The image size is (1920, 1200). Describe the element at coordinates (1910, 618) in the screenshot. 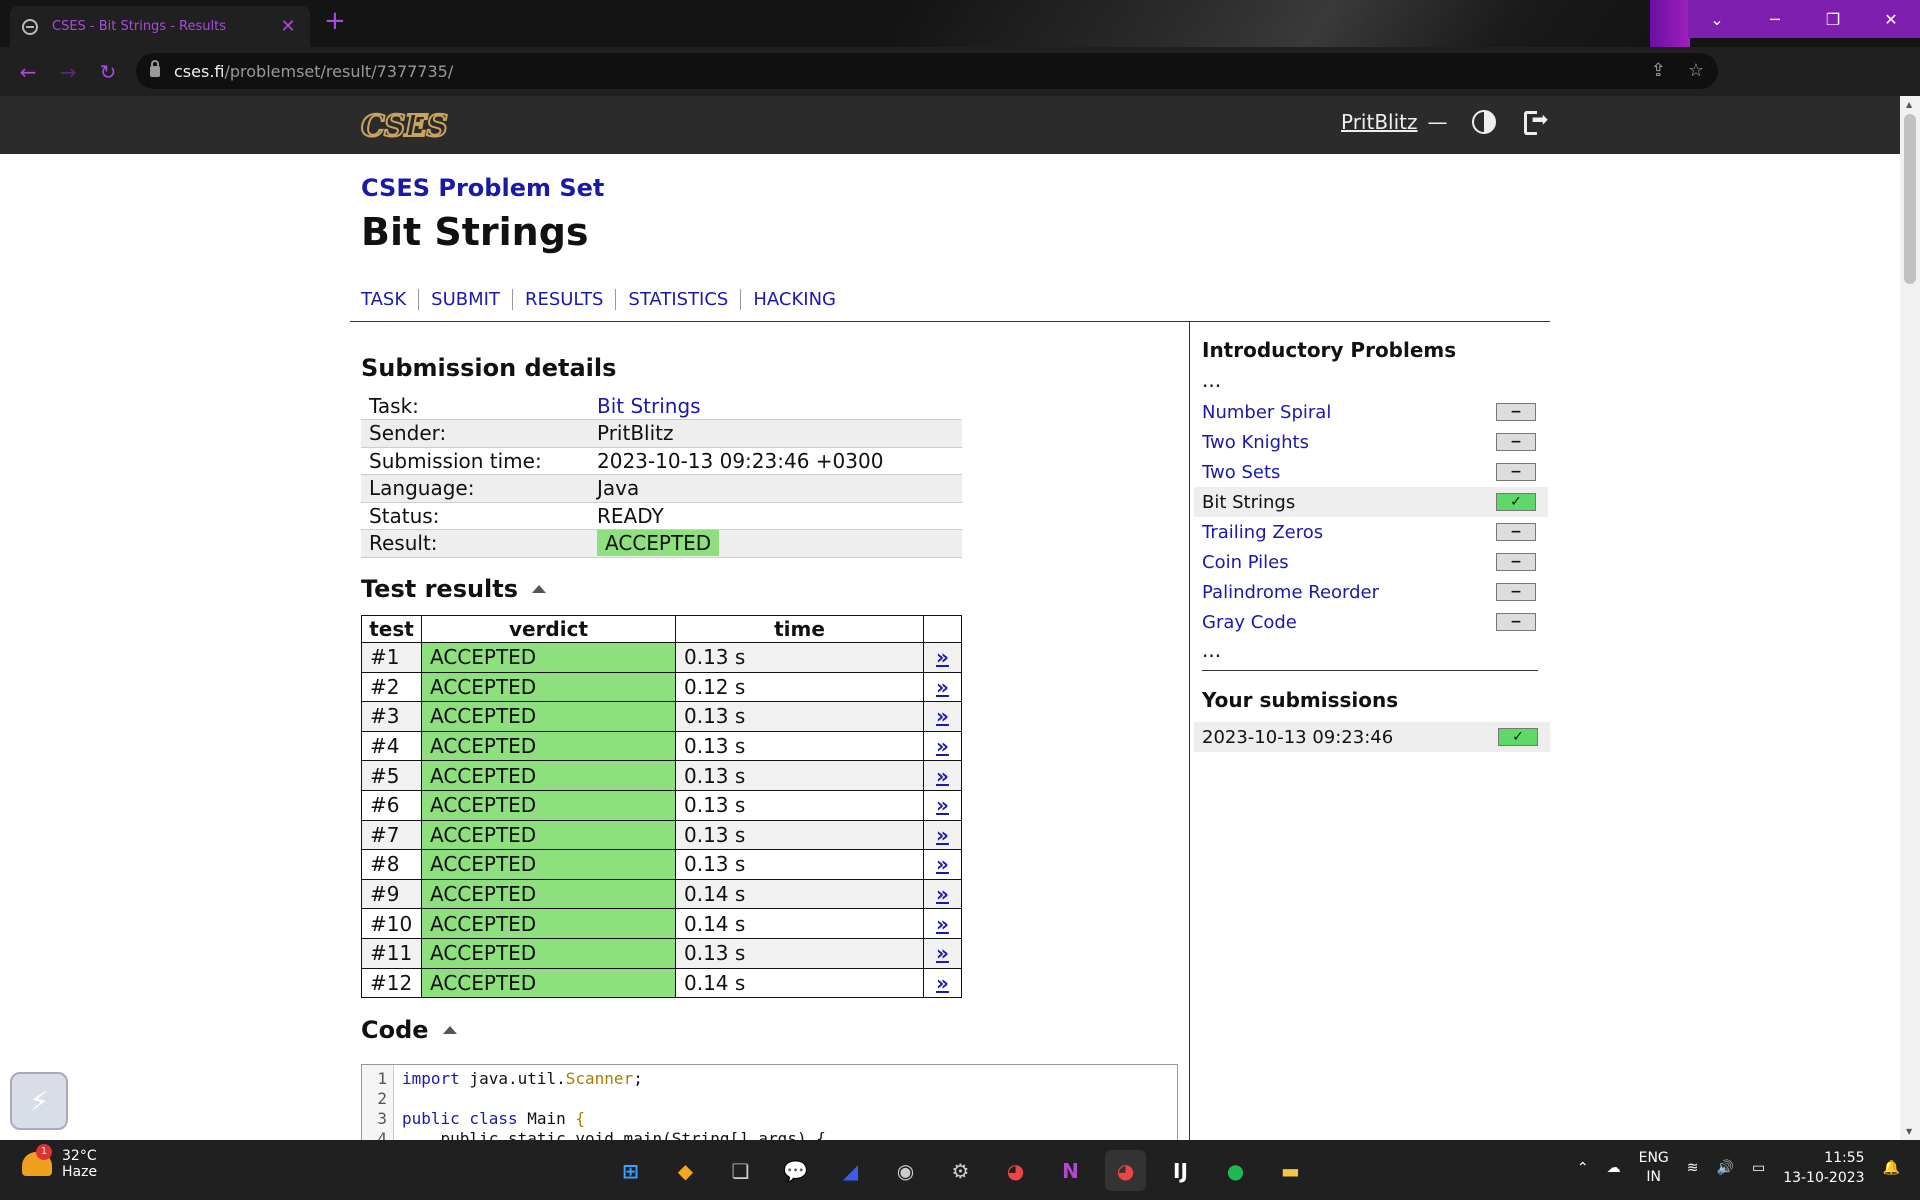

I see `page-scrollbar: ▲ ▼` at that location.